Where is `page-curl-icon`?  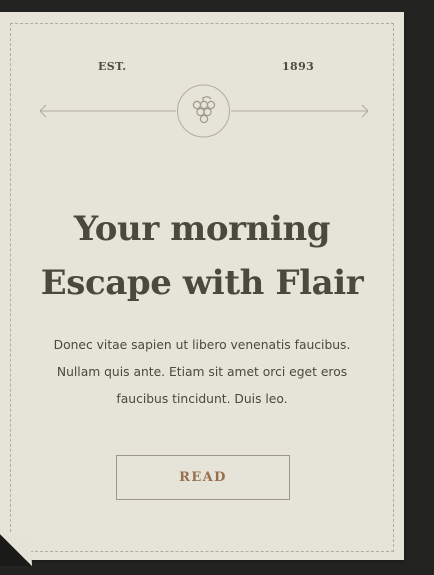 page-curl-icon is located at coordinates (16, 550).